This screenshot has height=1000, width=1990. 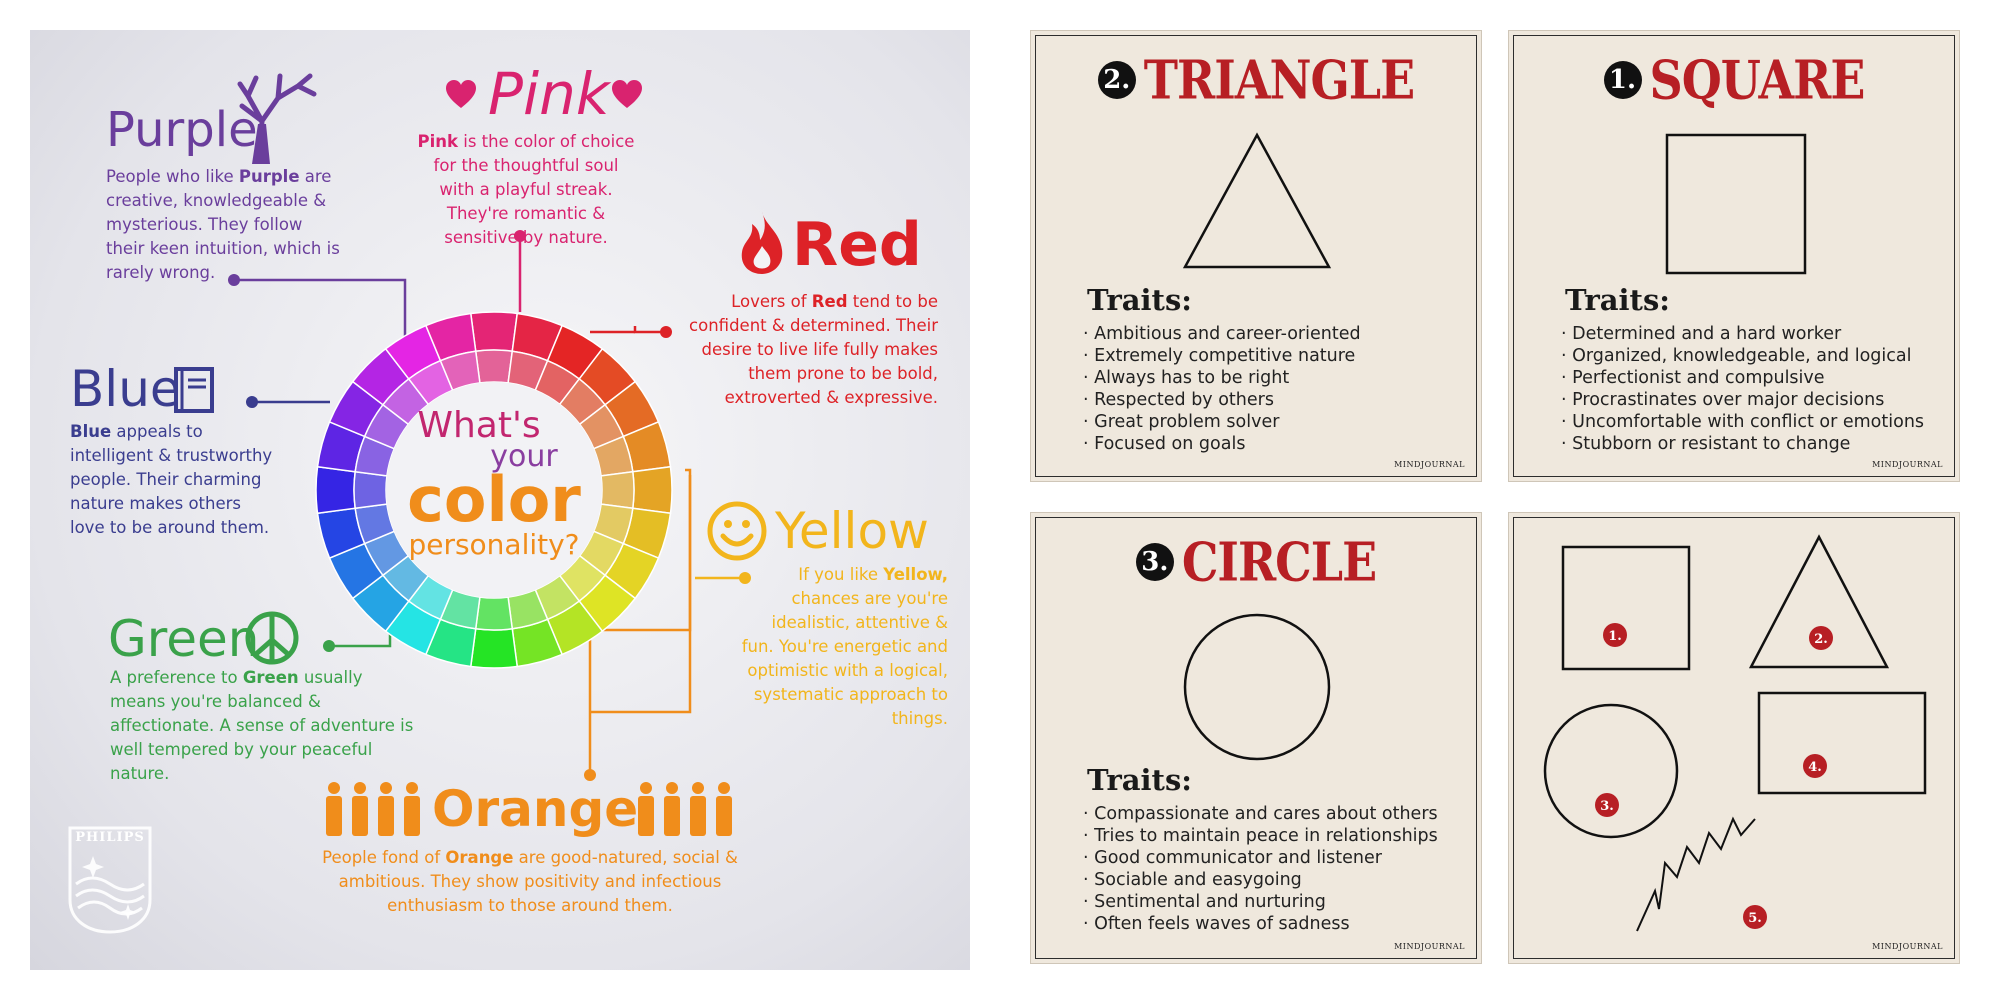 What do you see at coordinates (494, 499) in the screenshot?
I see `center-line-3: color` at bounding box center [494, 499].